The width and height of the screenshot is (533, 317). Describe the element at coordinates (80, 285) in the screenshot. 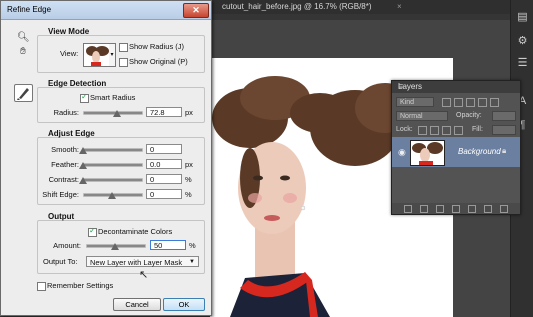

I see `remember-settings-label: Remember Settings` at that location.